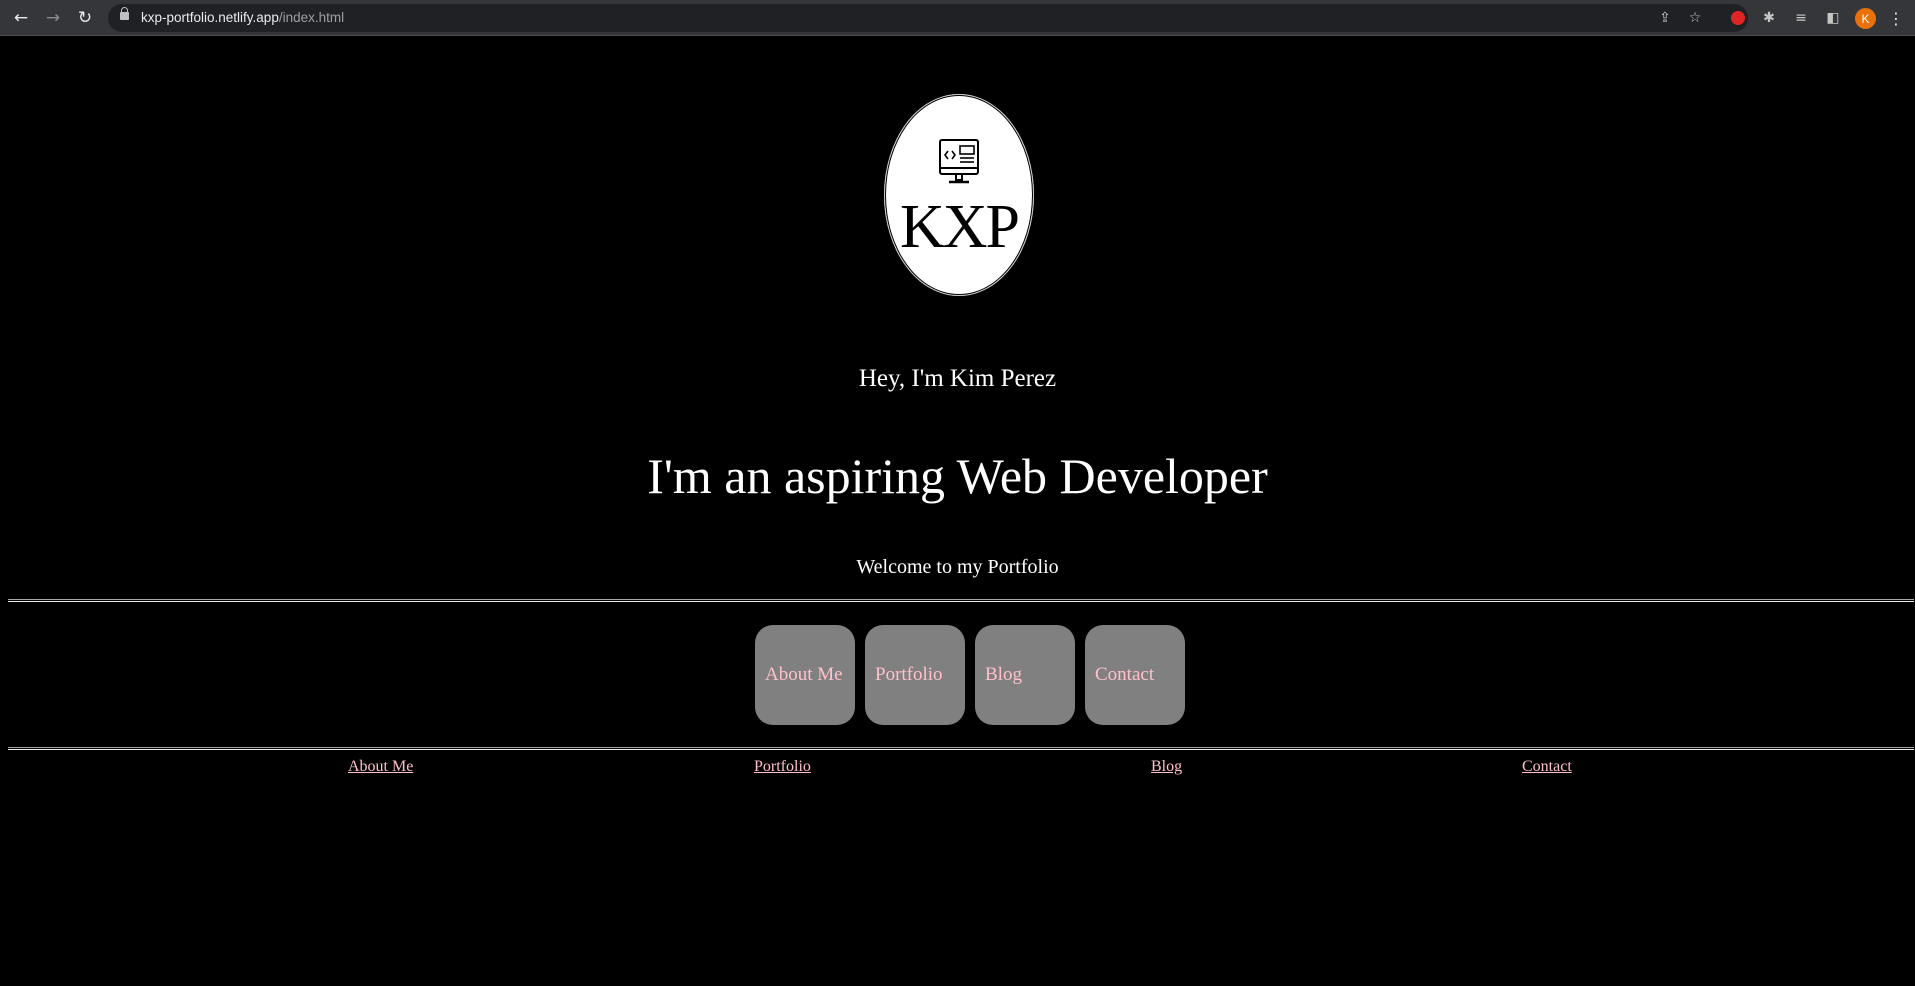 This screenshot has width=1915, height=986. What do you see at coordinates (1801, 18) in the screenshot?
I see `media-queue-icon: ≡` at bounding box center [1801, 18].